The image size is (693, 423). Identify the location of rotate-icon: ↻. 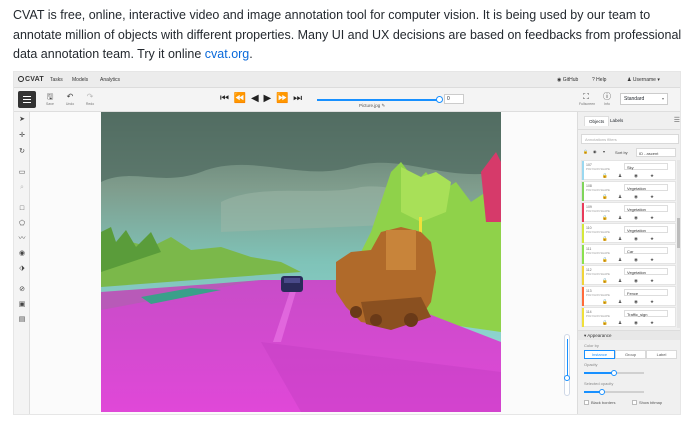
(22, 152).